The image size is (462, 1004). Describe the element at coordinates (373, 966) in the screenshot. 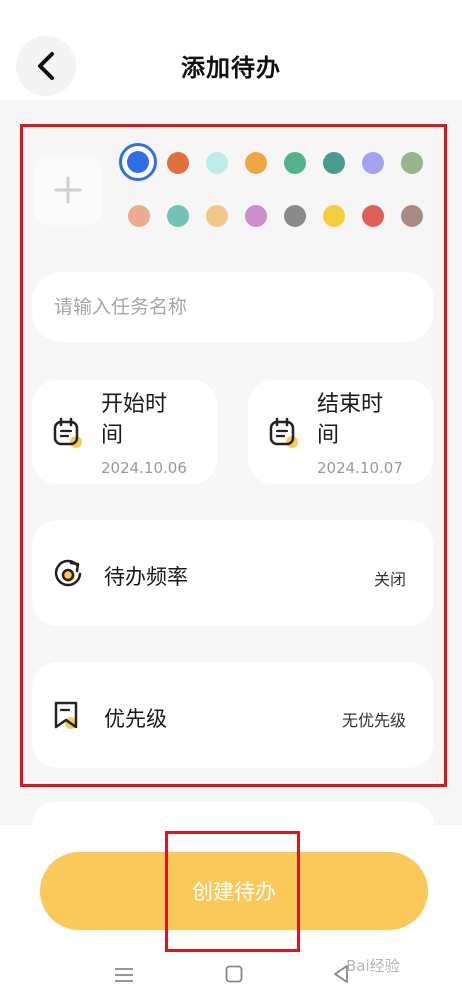

I see `watermark-text: Bai经验` at that location.